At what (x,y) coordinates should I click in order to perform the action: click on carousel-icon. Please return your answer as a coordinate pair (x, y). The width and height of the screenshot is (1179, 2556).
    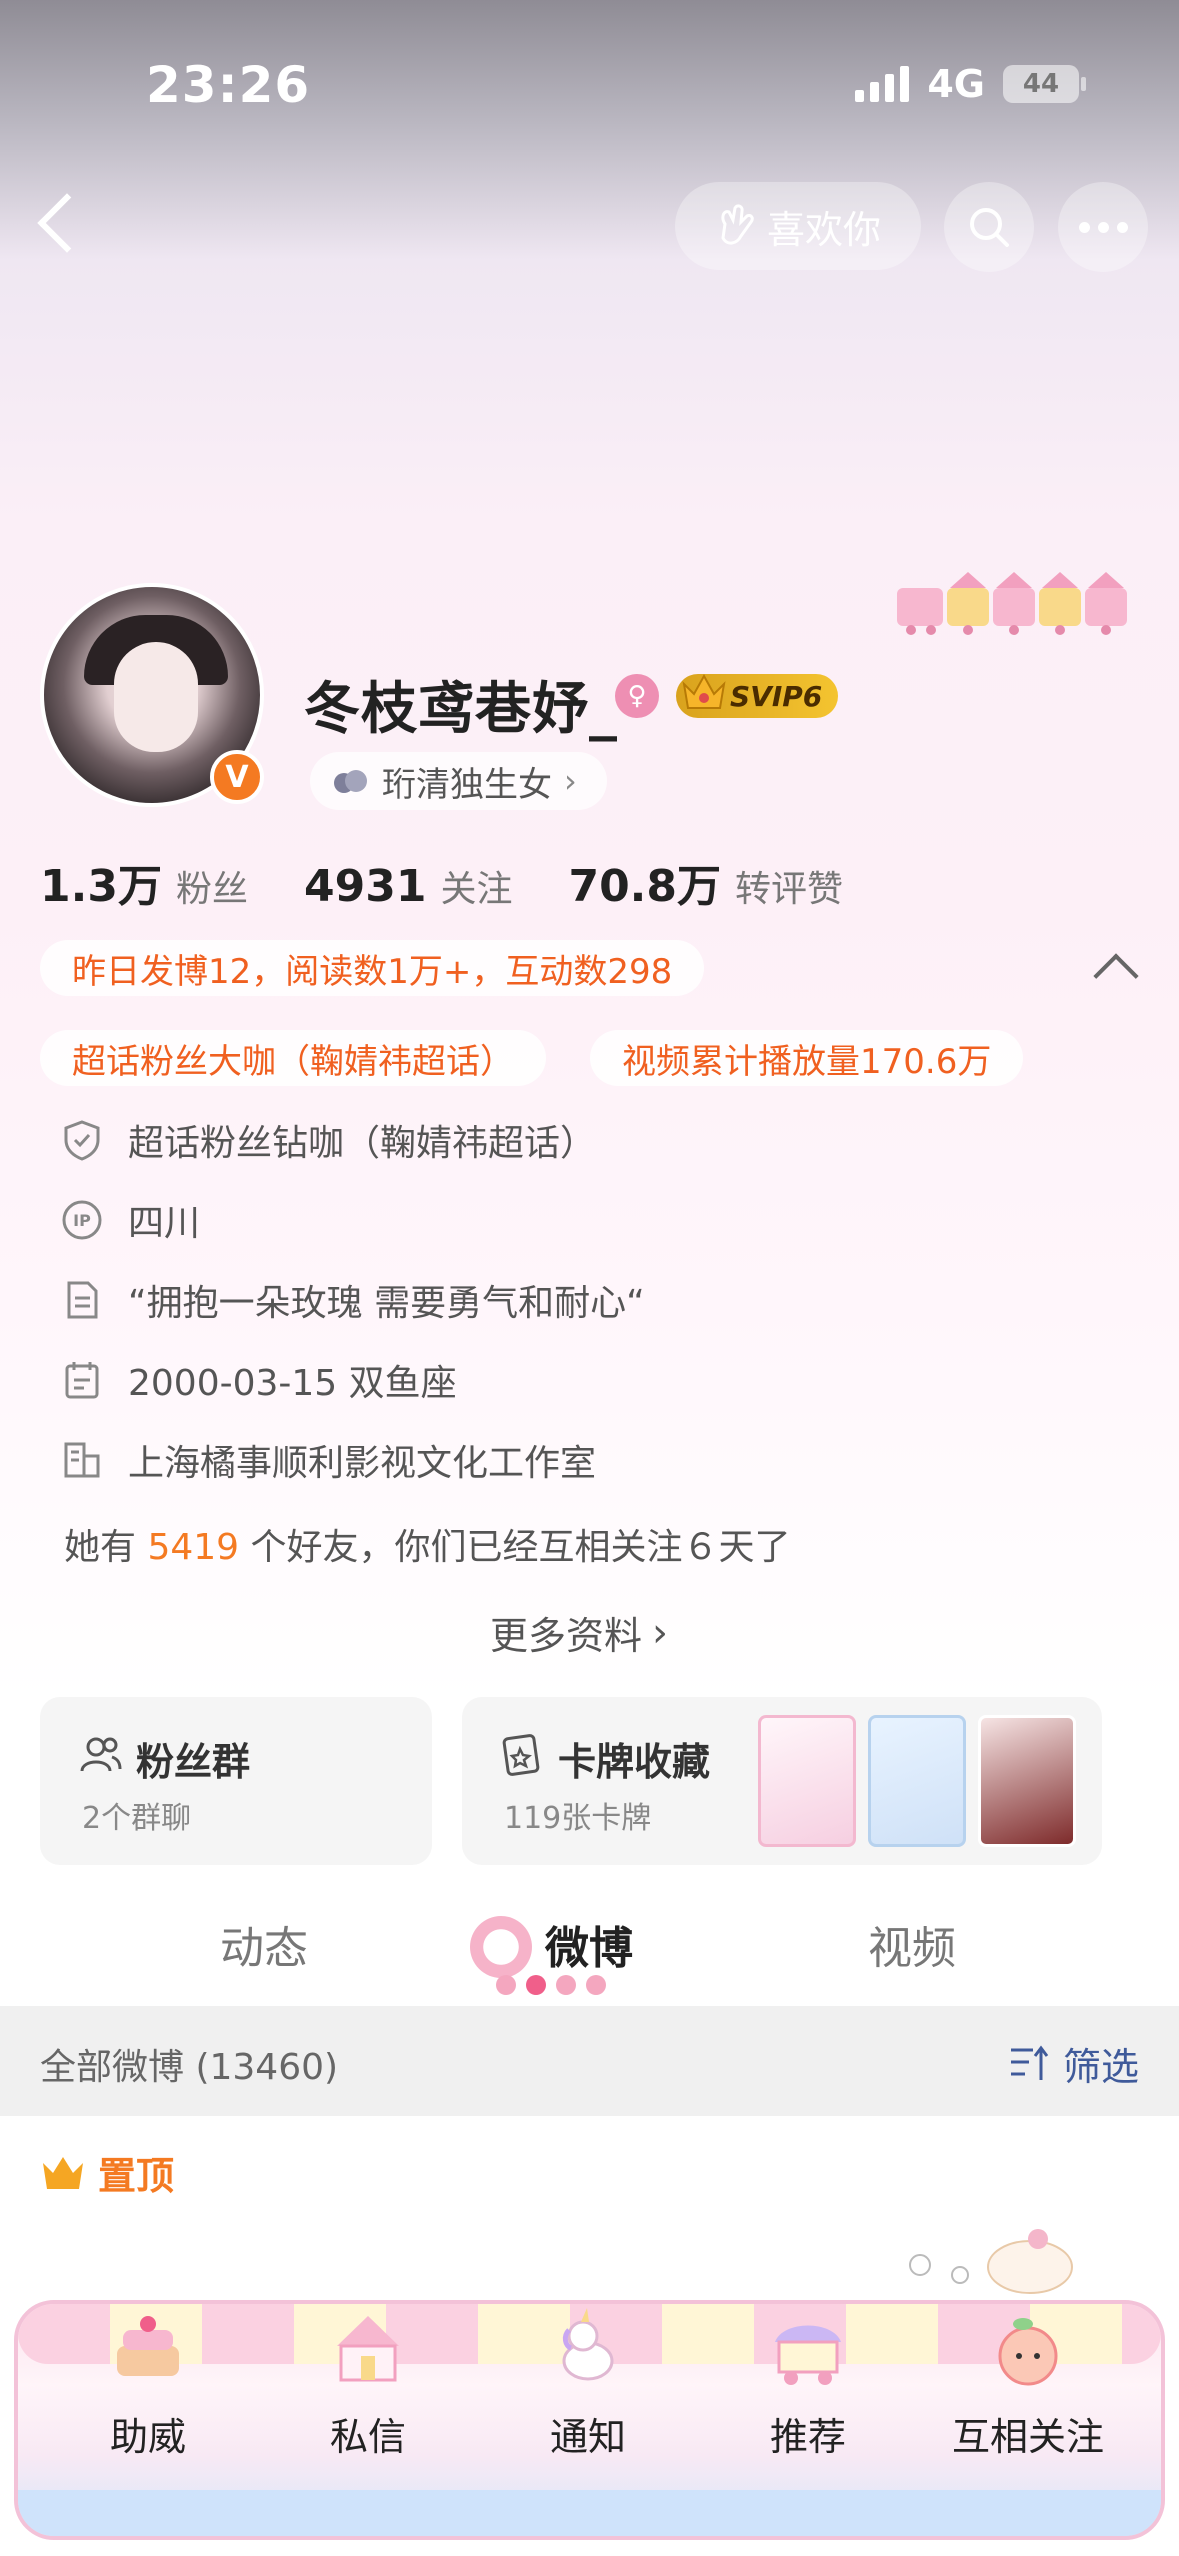
    Looking at the image, I should click on (368, 2349).